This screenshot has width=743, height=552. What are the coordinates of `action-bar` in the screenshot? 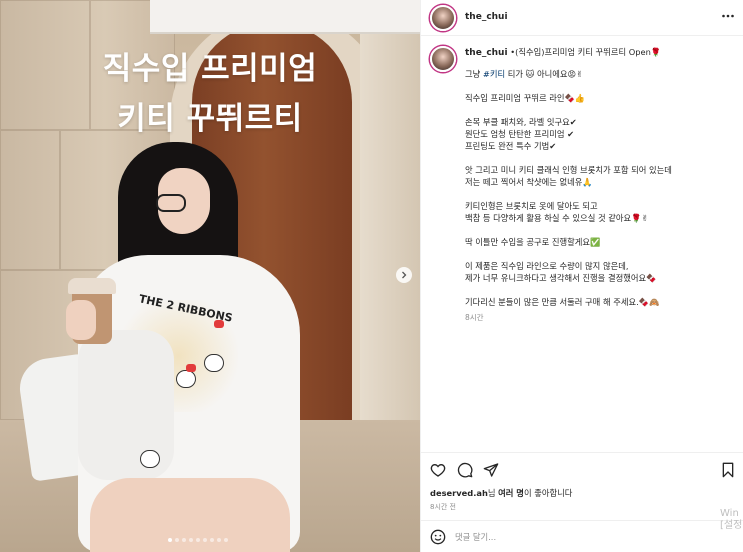 It's located at (582, 468).